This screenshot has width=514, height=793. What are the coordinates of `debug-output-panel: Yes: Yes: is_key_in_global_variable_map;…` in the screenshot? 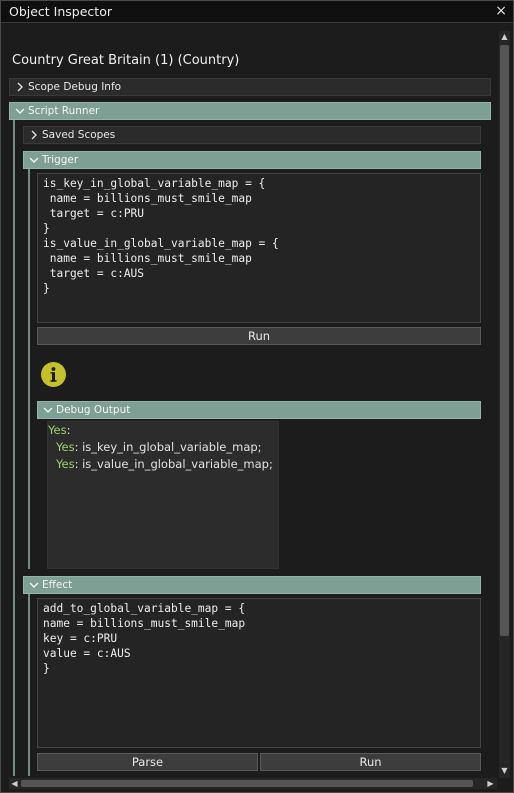 It's located at (163, 495).